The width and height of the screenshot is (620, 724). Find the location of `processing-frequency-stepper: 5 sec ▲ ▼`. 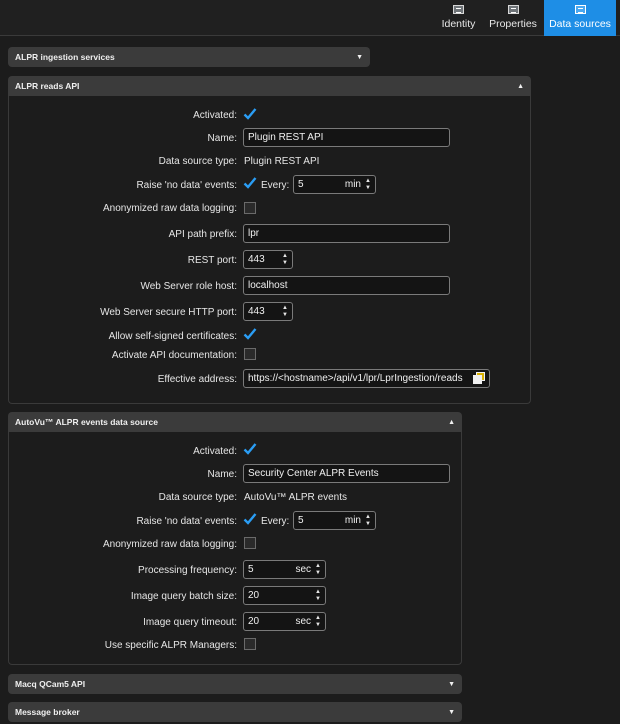

processing-frequency-stepper: 5 sec ▲ ▼ is located at coordinates (284, 569).